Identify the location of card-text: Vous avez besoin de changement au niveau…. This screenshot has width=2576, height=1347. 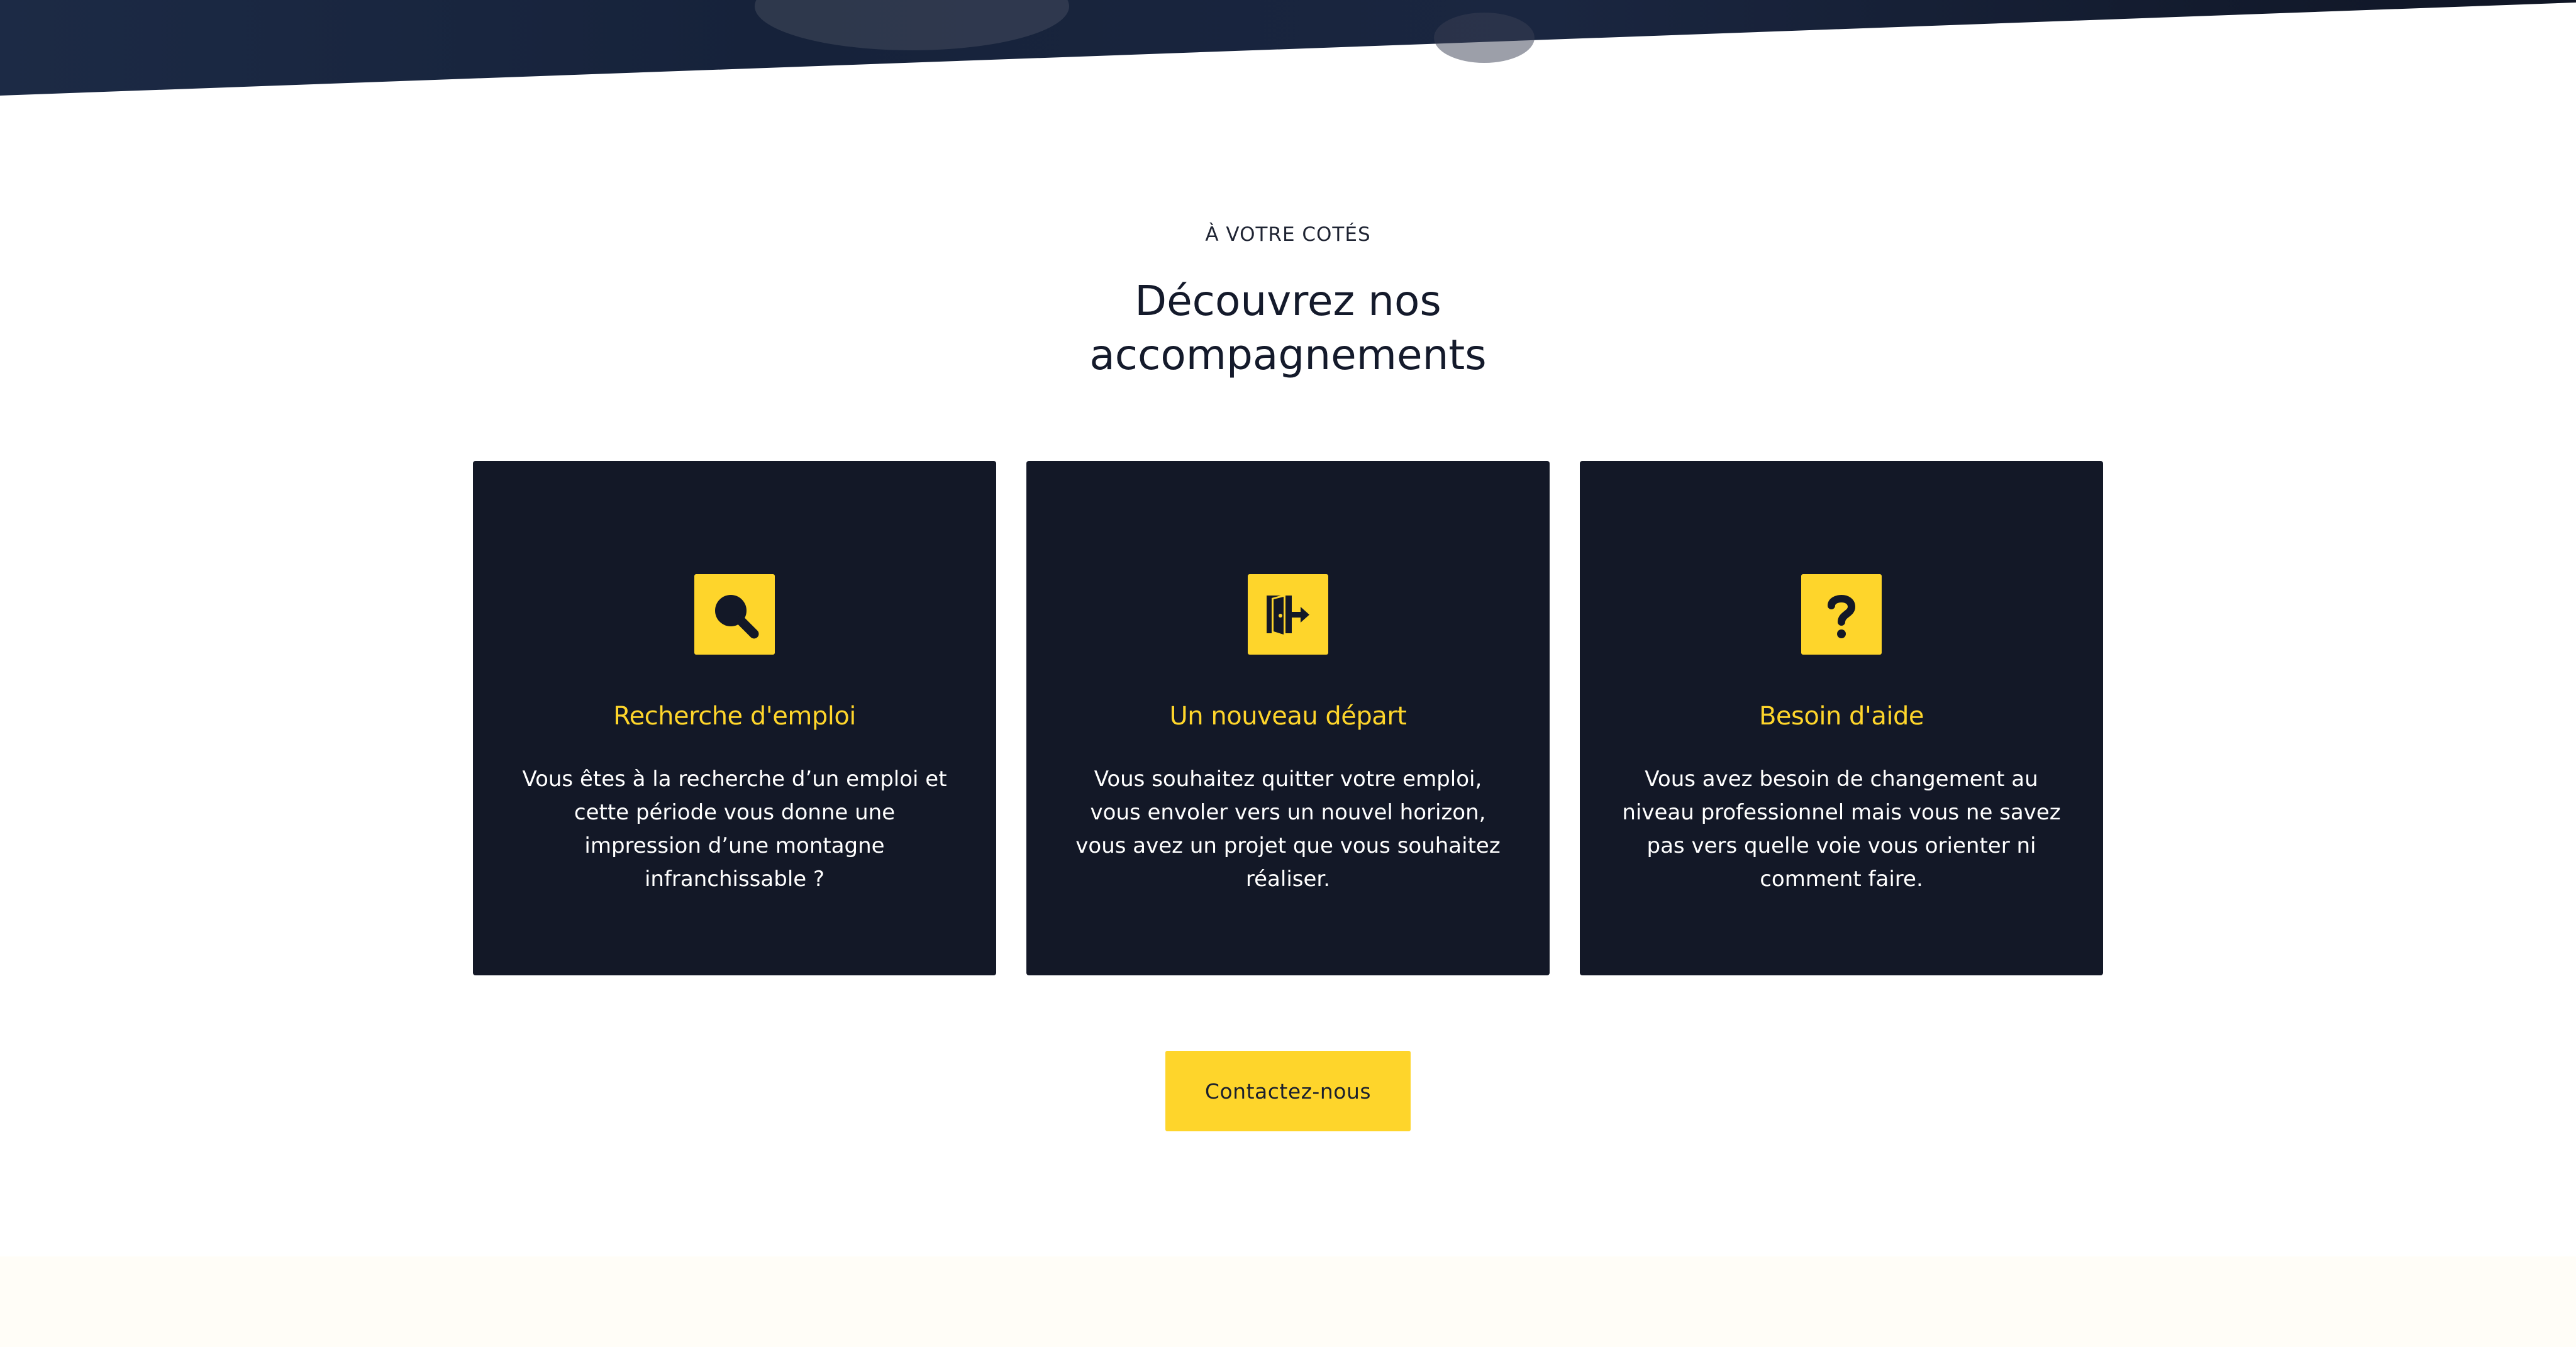
(1841, 829).